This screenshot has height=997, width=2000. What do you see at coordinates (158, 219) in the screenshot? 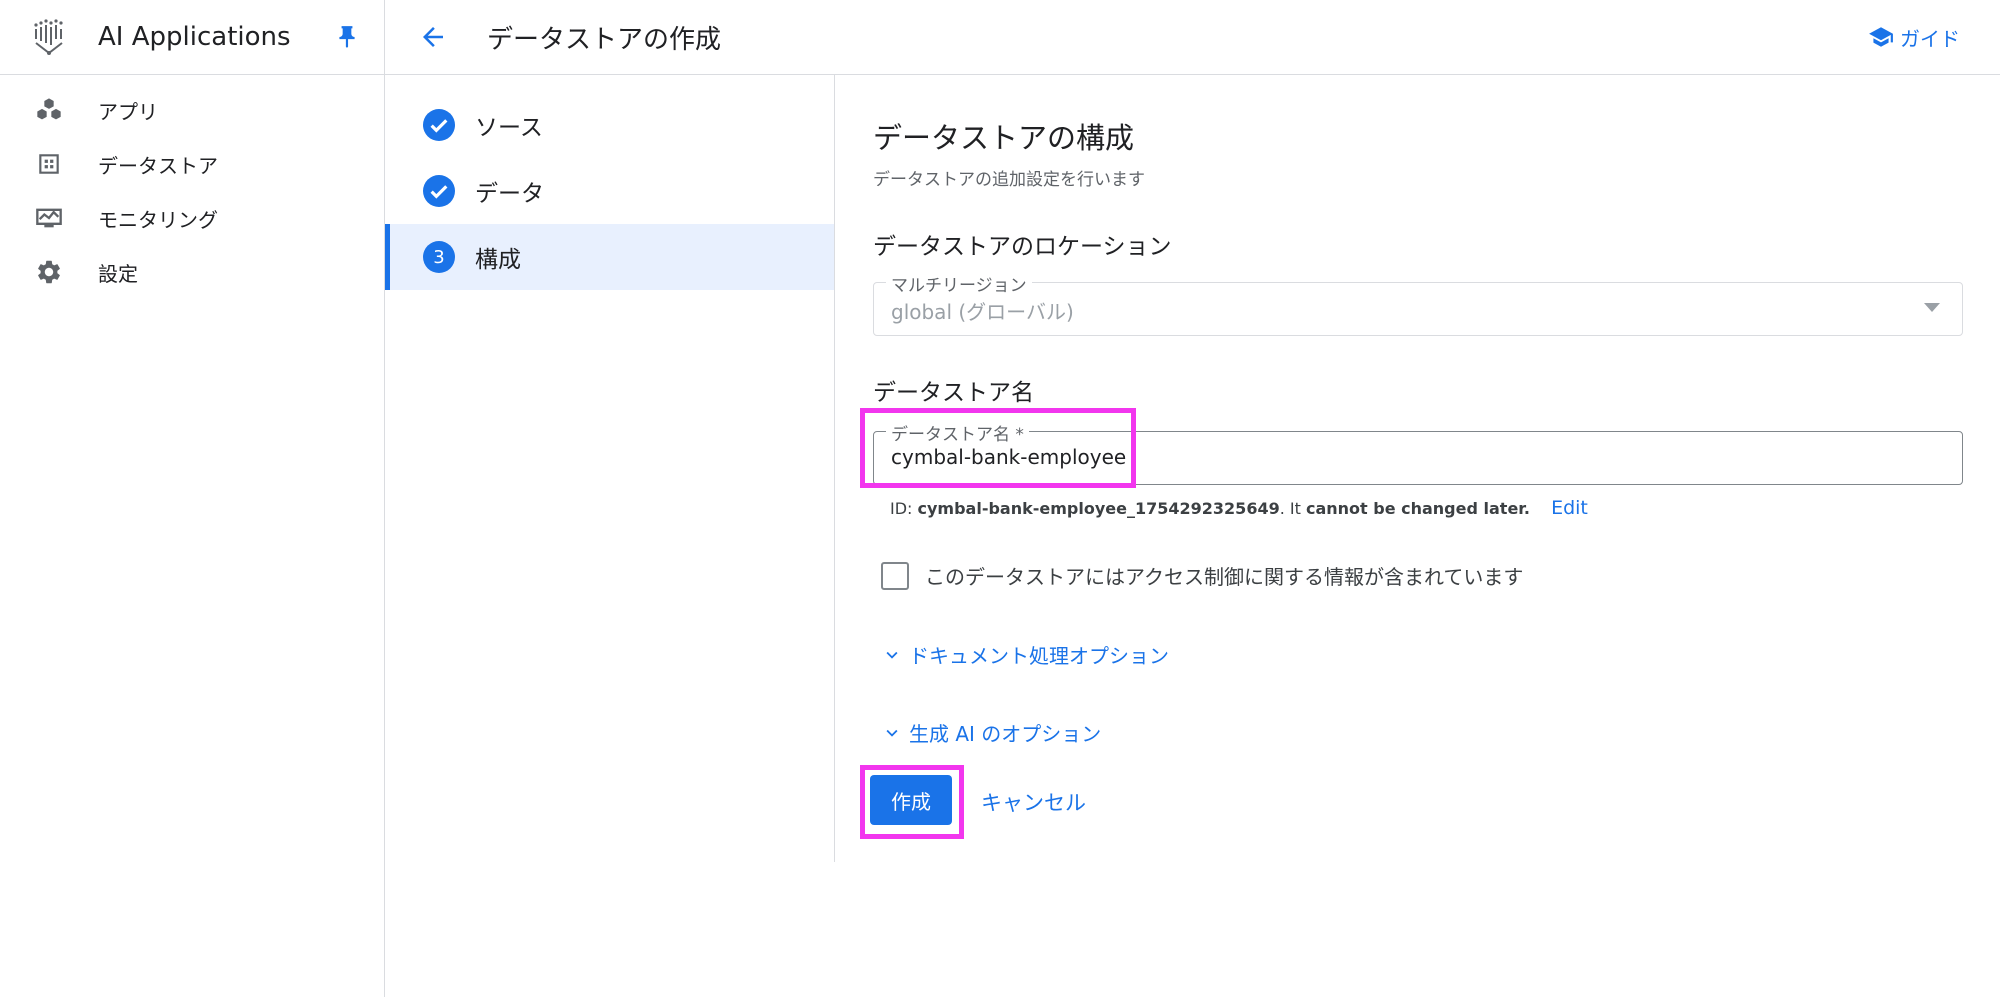
I see `sidebar-item-label: モニタリング` at bounding box center [158, 219].